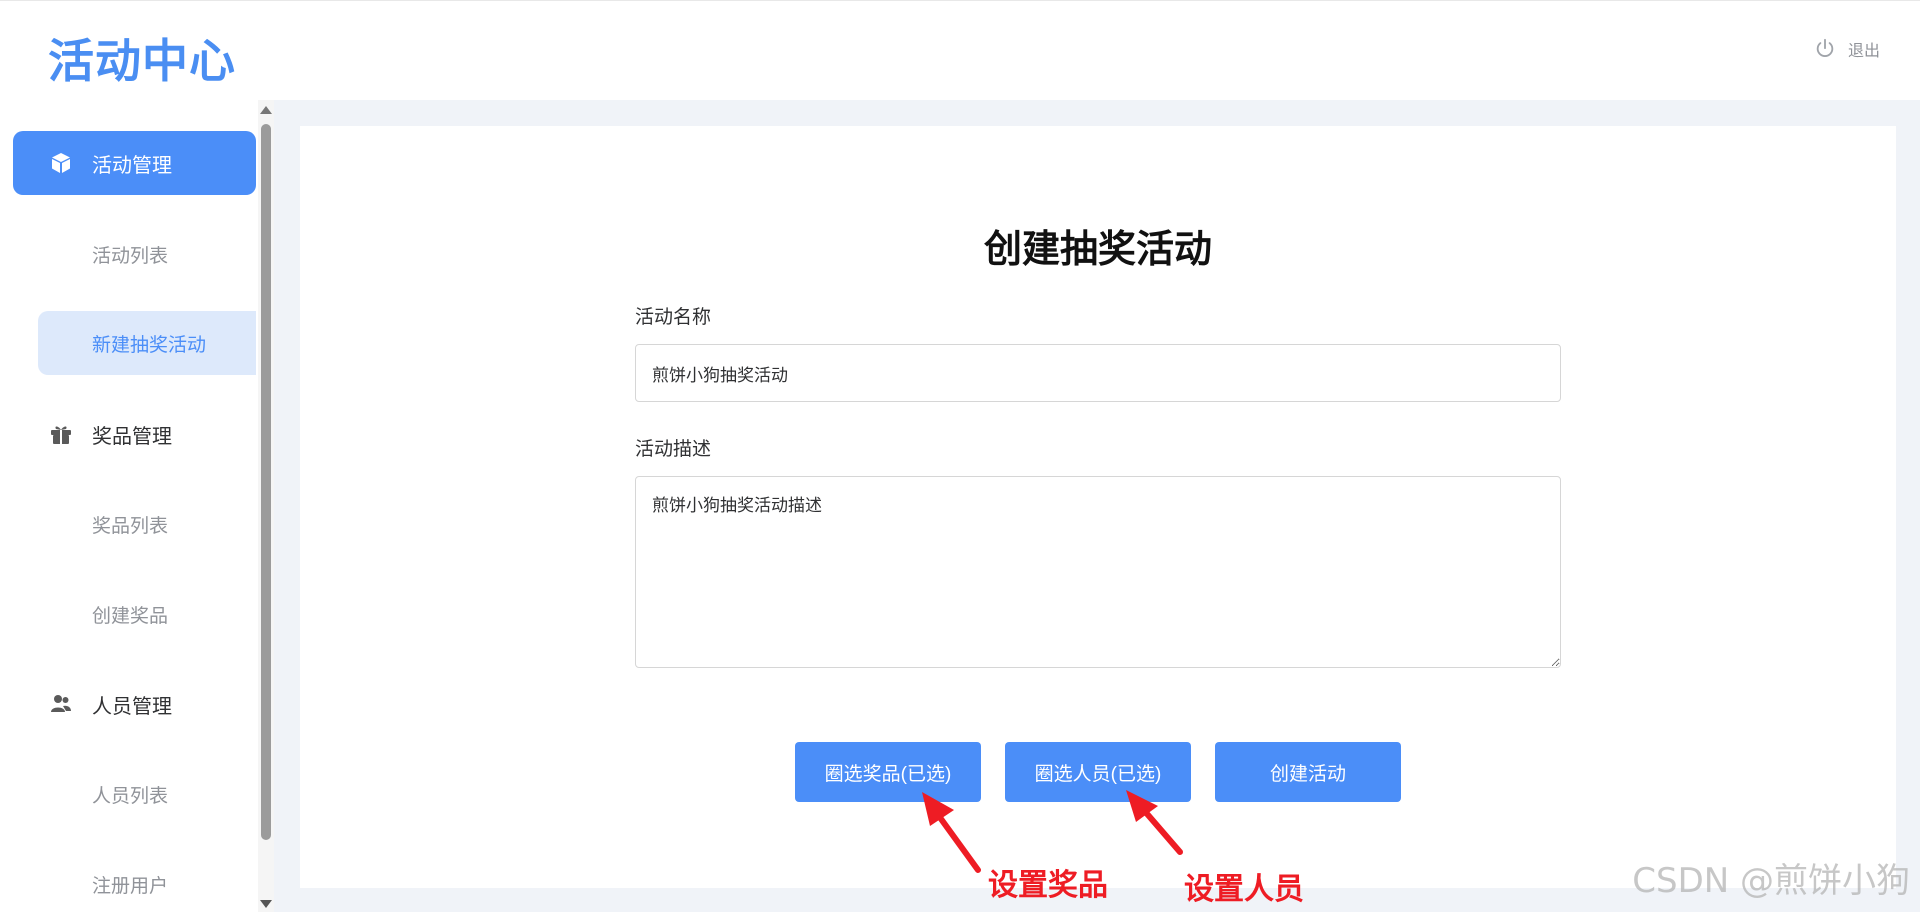 This screenshot has width=1920, height=916. I want to click on sidebar-group-label: 奖品管理, so click(132, 436).